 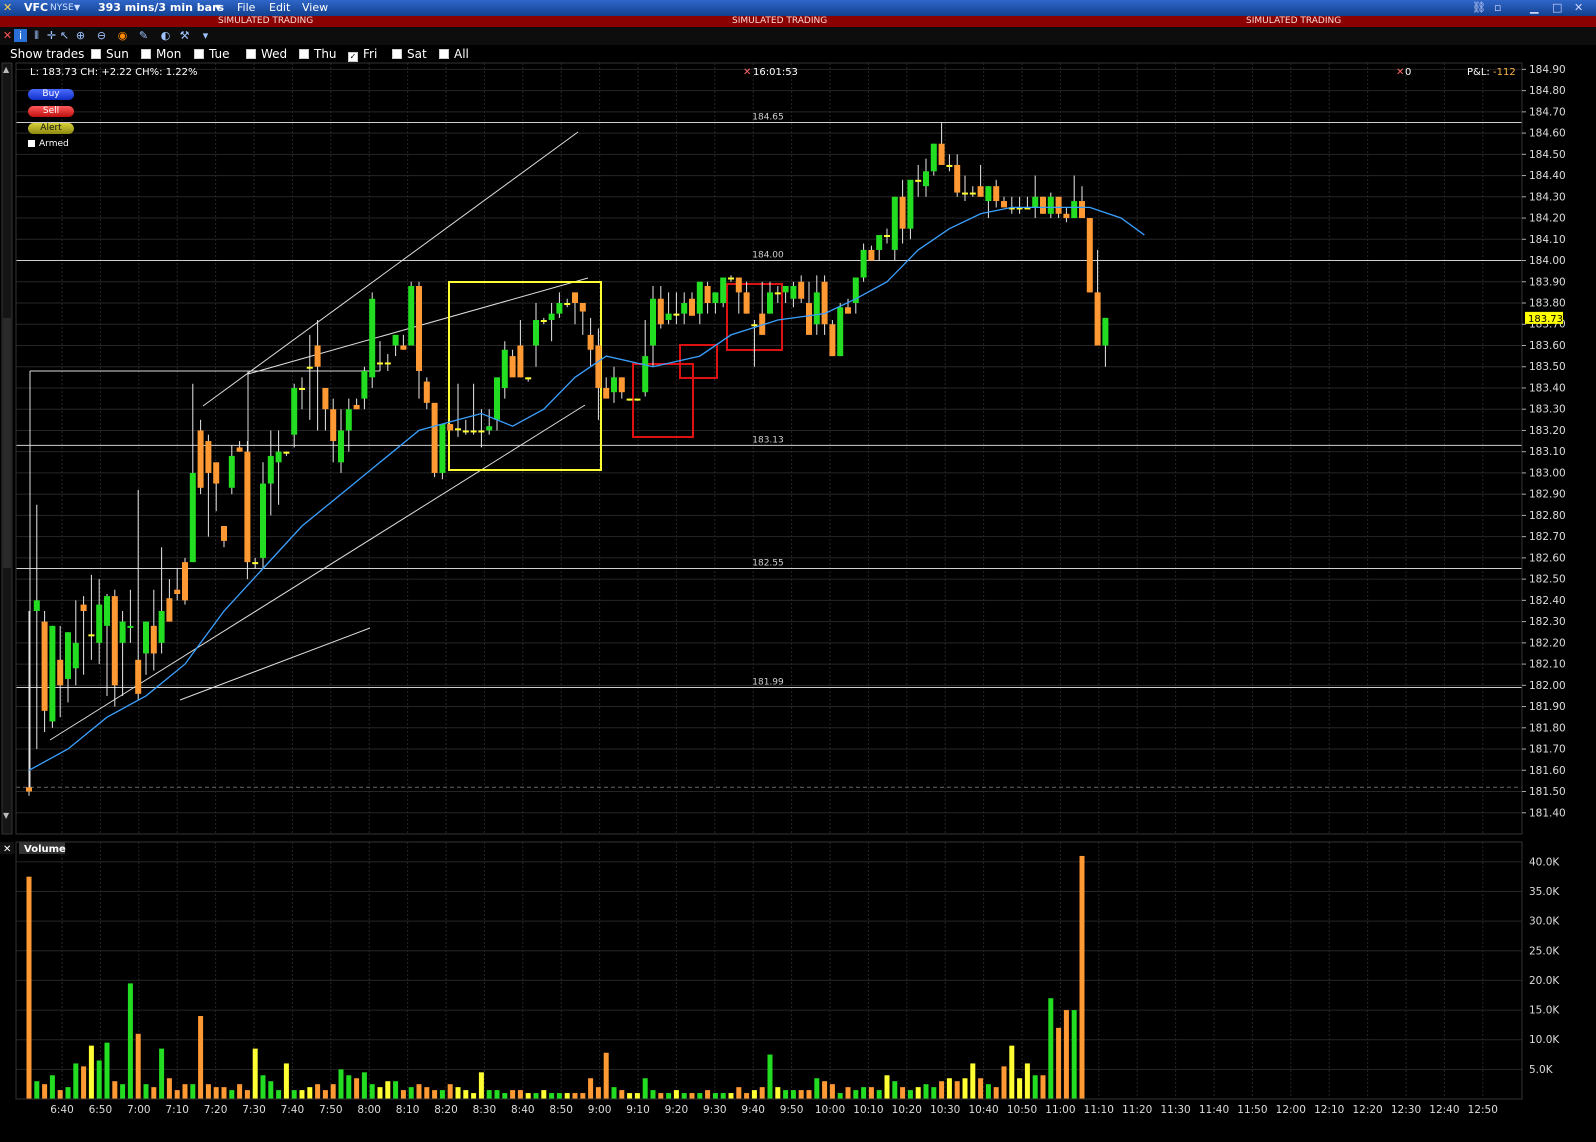 I want to click on crosshair-icon: ✛, so click(x=51, y=35).